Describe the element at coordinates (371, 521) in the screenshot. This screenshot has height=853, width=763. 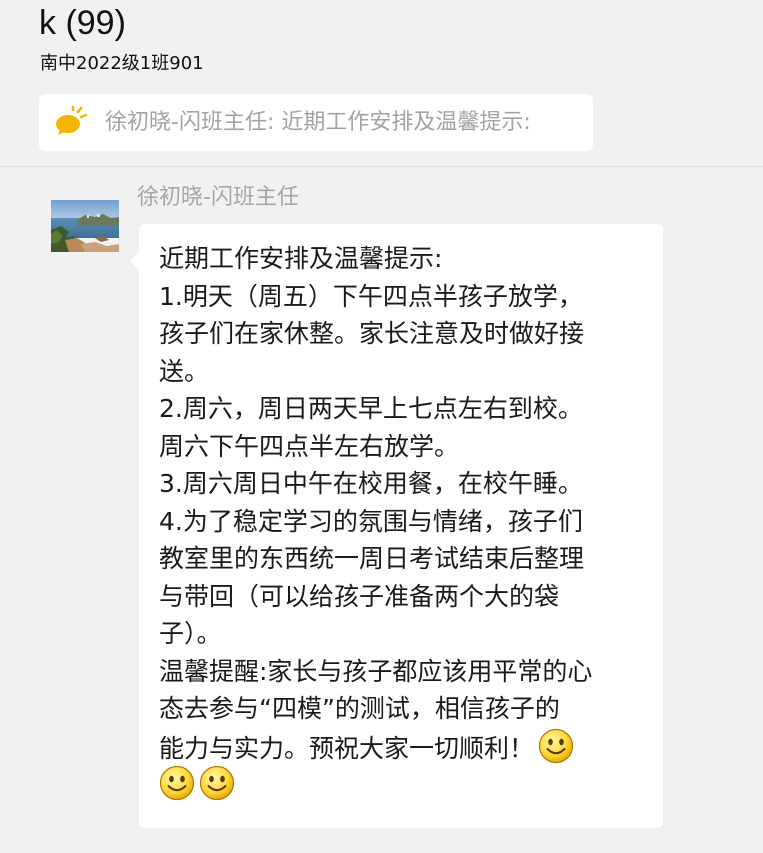
I see `message-line: 4.为了稳定学习的氛围与情绪，孩子们` at that location.